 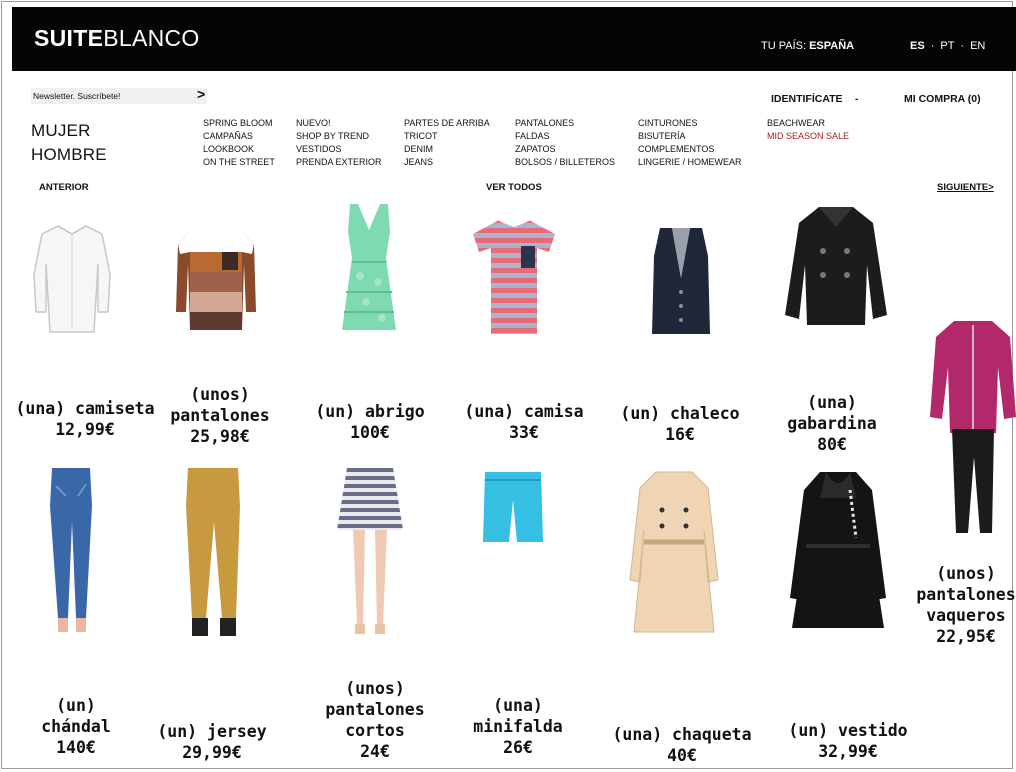 I want to click on product-label: (una) gabardina 80€, so click(x=832, y=423).